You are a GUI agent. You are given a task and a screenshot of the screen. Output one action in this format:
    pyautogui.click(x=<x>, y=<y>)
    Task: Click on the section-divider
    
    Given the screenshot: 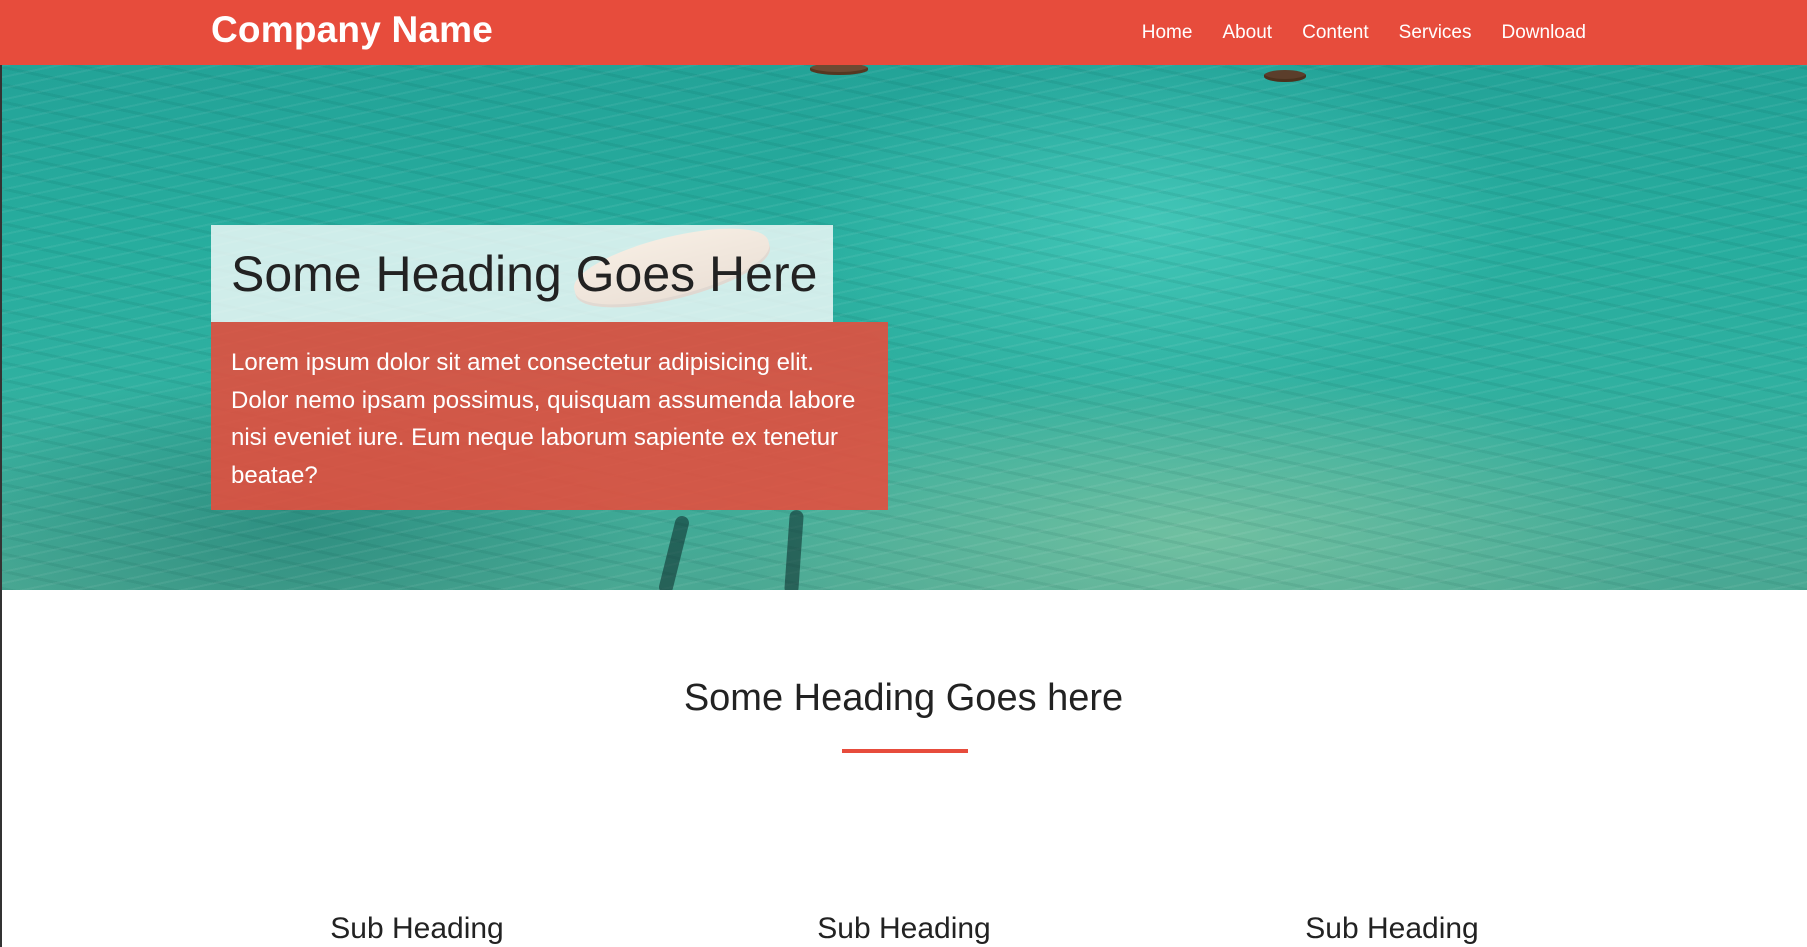 What is the action you would take?
    pyautogui.click(x=905, y=751)
    